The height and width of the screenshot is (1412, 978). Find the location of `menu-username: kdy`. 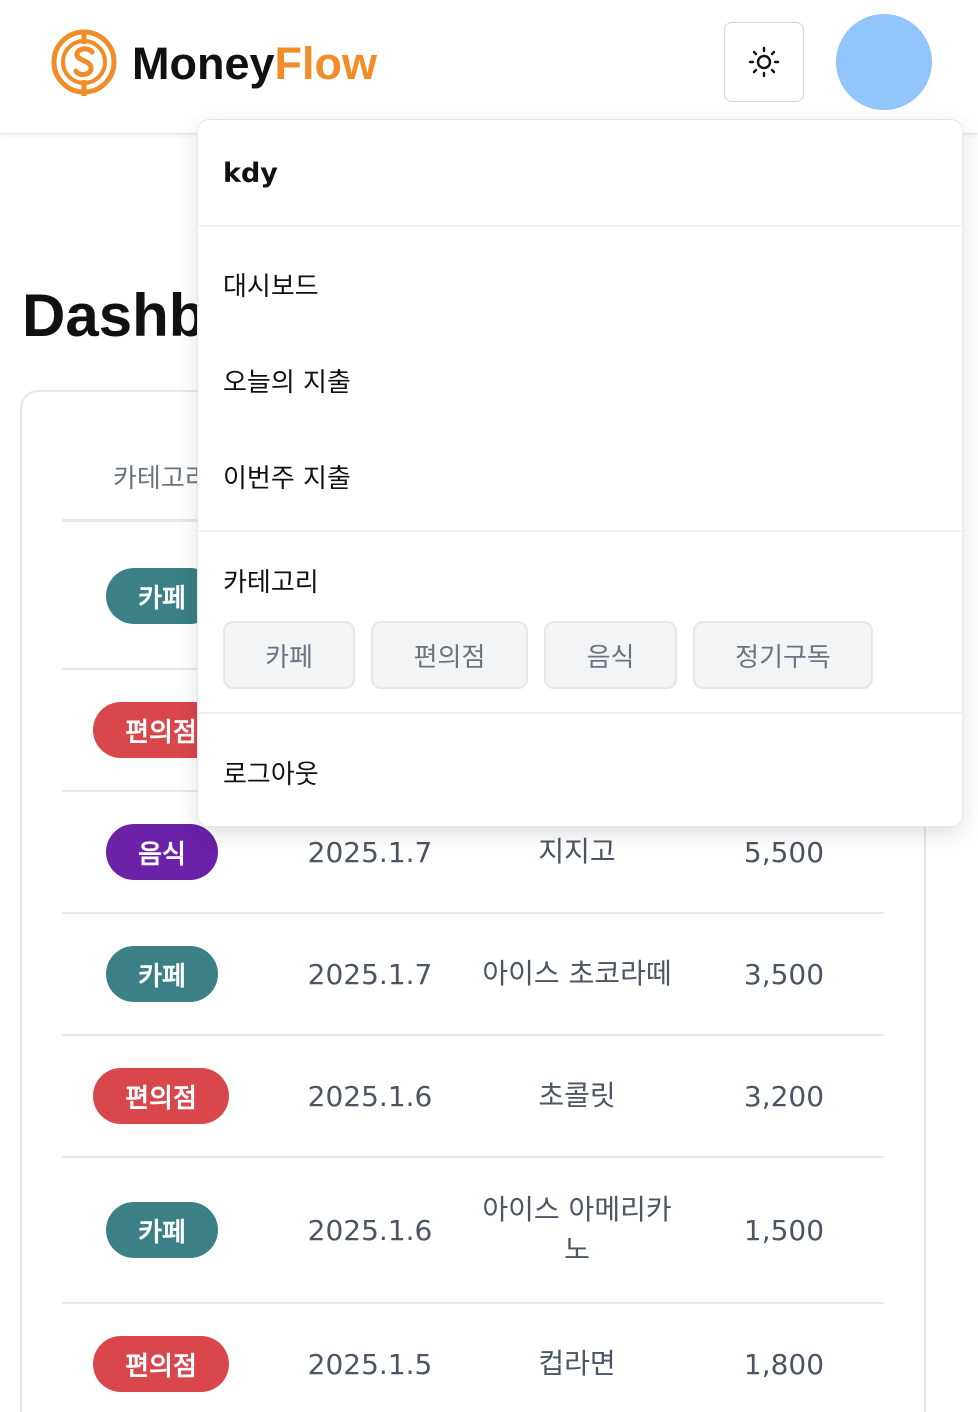

menu-username: kdy is located at coordinates (250, 173).